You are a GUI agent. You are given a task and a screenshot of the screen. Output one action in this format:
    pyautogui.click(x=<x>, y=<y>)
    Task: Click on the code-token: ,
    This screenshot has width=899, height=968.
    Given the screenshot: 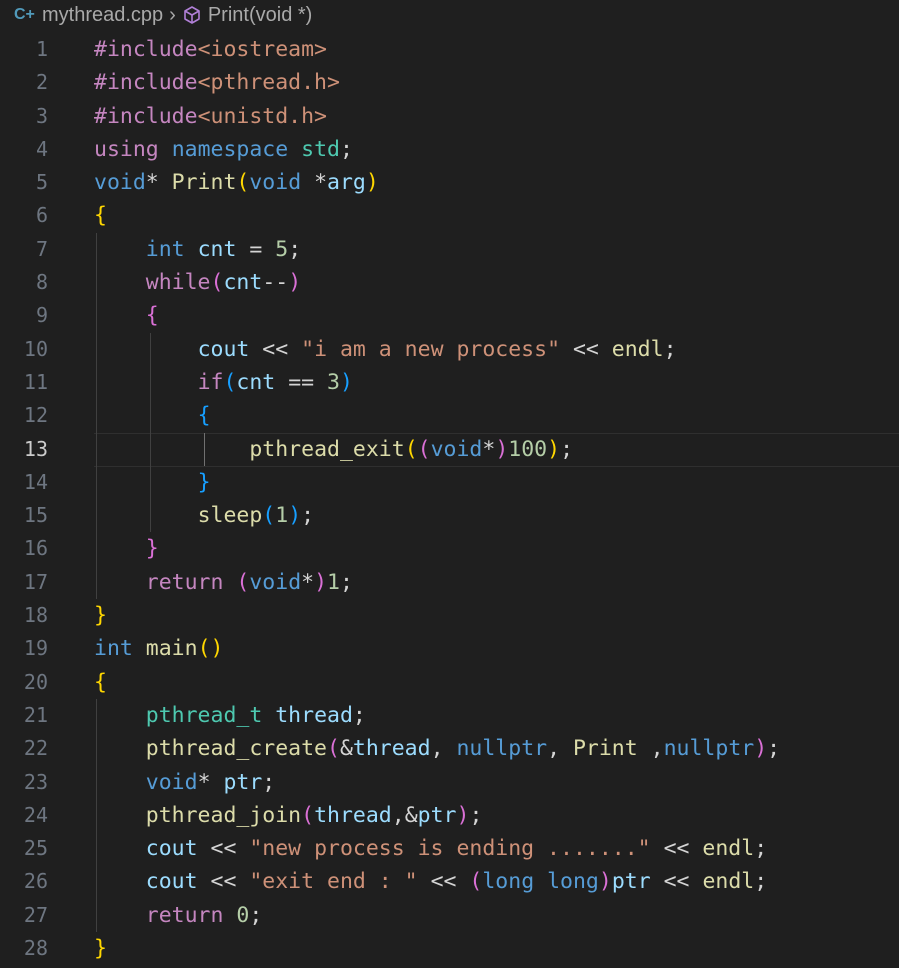 What is the action you would take?
    pyautogui.click(x=560, y=749)
    